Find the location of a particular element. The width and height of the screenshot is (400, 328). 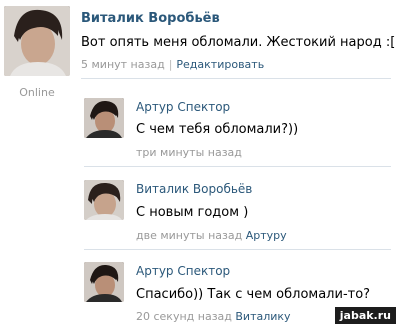

reply-text: С чем тебя обломали?)) is located at coordinates (217, 129).